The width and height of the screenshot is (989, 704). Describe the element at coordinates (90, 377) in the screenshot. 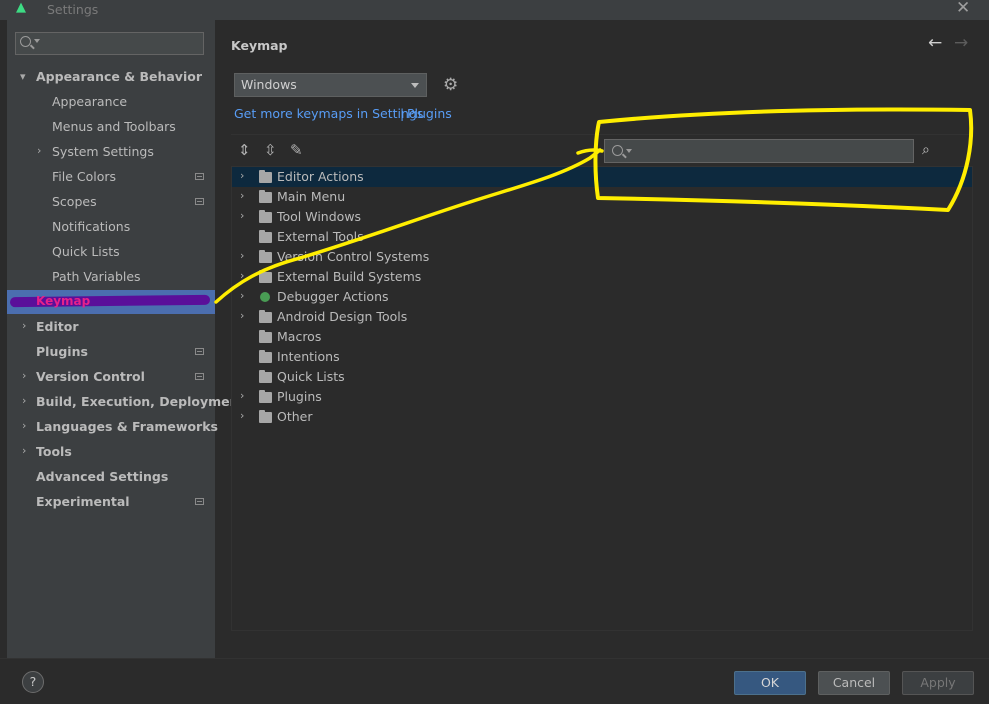

I see `sidebar-item-version-control: Version Control` at that location.